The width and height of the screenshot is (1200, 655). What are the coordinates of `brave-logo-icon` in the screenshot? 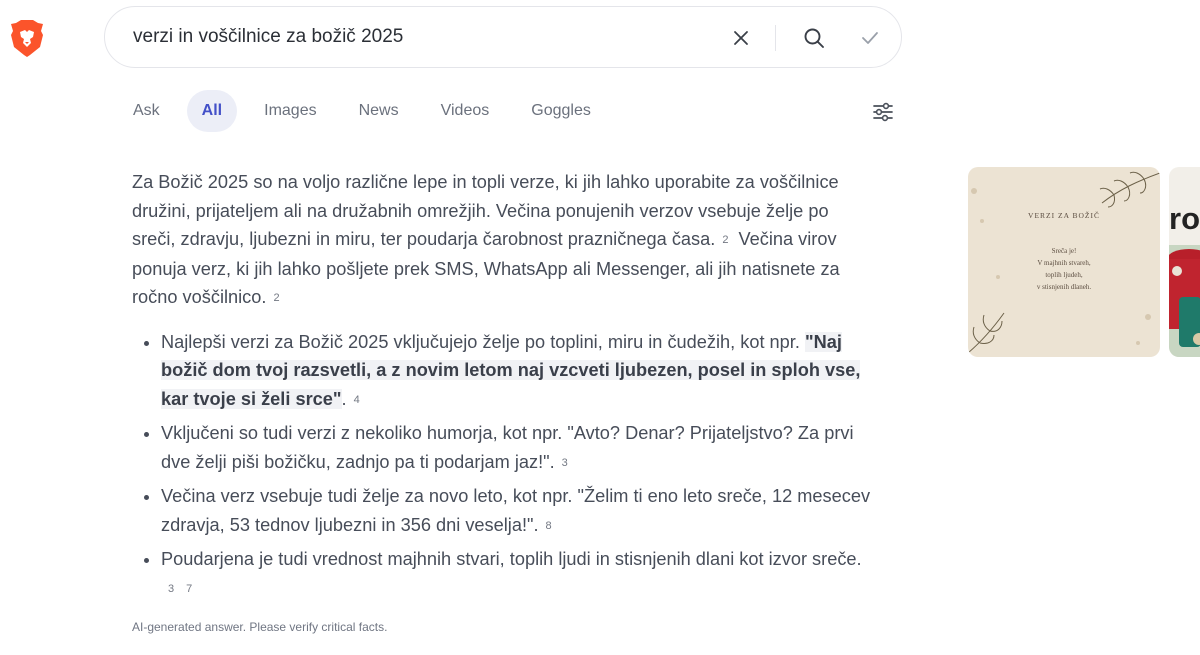 It's located at (27, 39).